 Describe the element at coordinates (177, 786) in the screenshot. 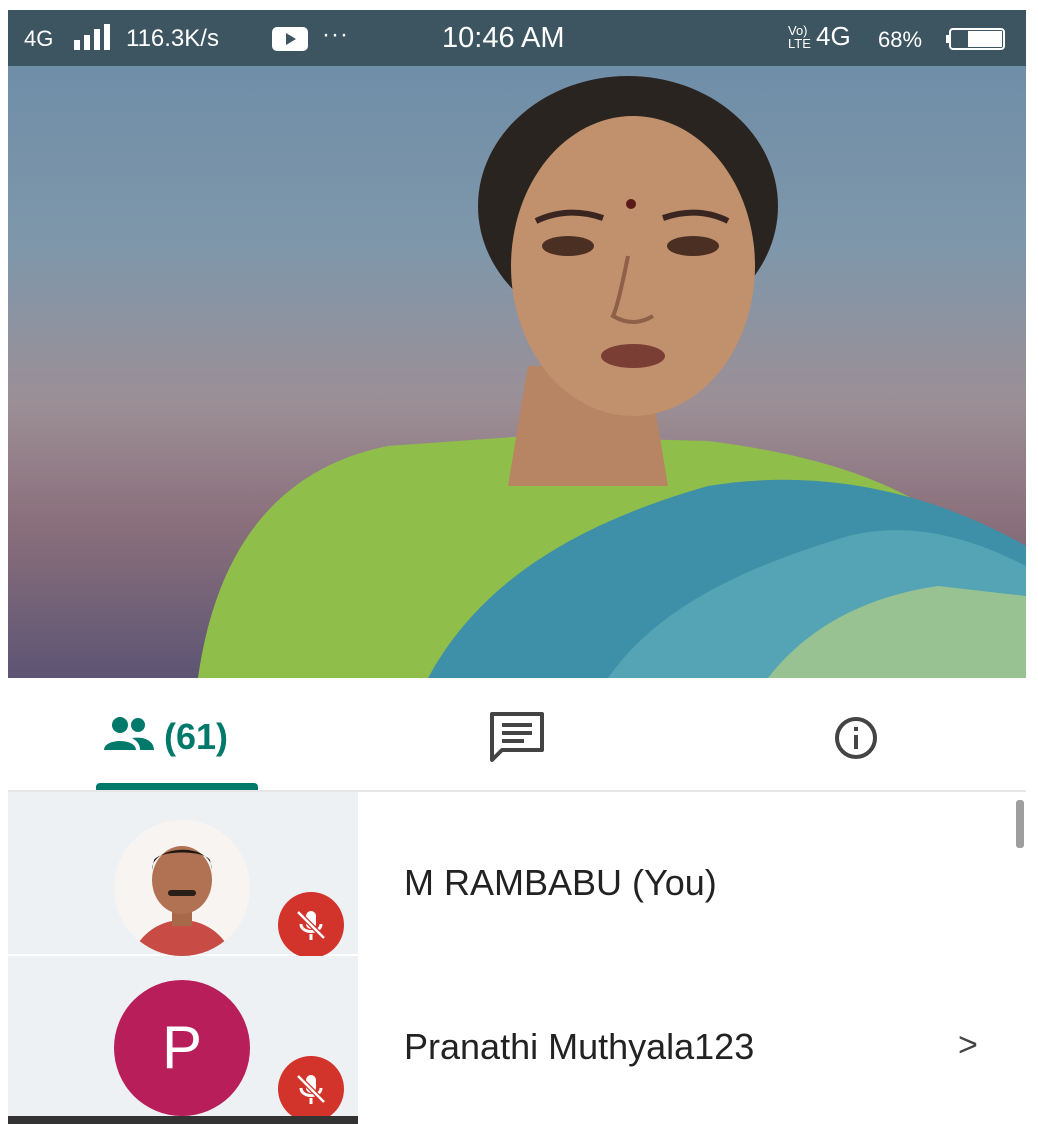

I see `active-tab-indicator` at that location.